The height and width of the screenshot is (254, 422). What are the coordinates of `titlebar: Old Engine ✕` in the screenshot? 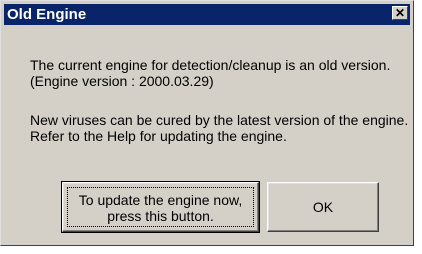 It's located at (207, 14).